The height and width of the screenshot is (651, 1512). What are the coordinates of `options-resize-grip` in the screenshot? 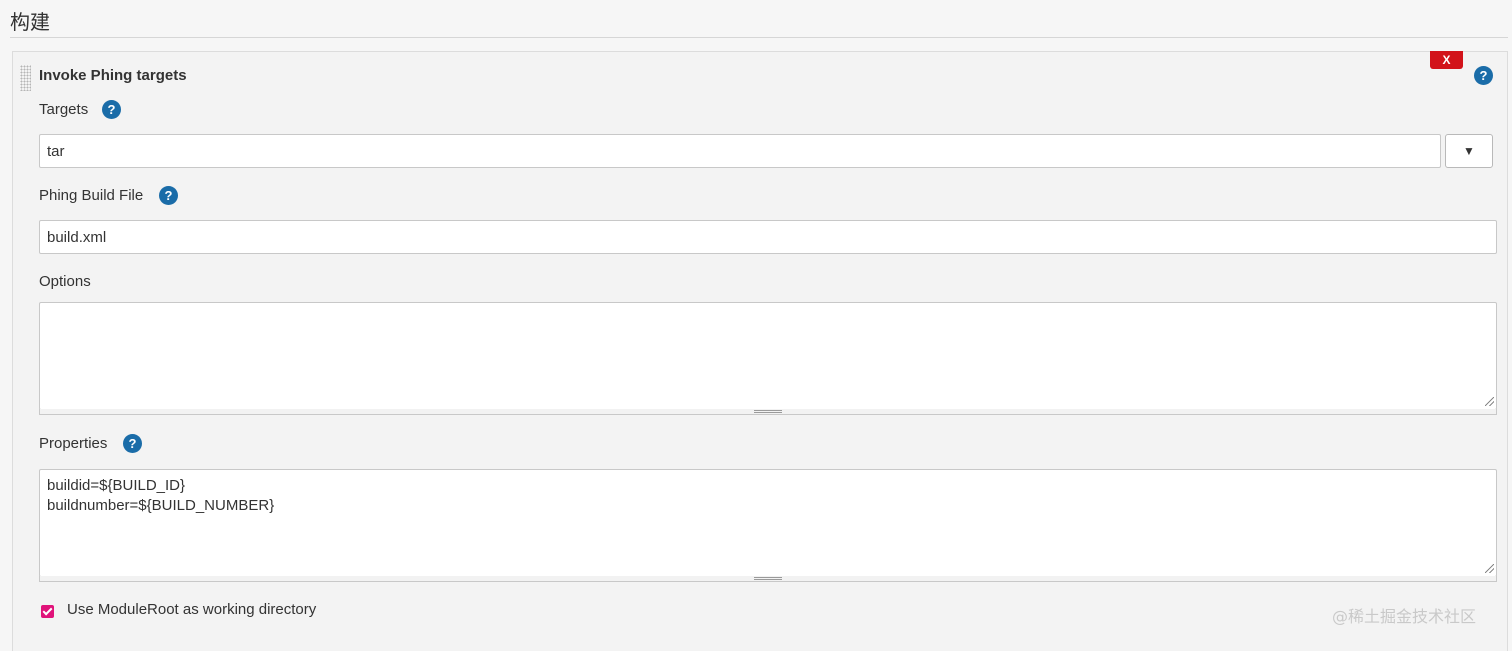 It's located at (768, 411).